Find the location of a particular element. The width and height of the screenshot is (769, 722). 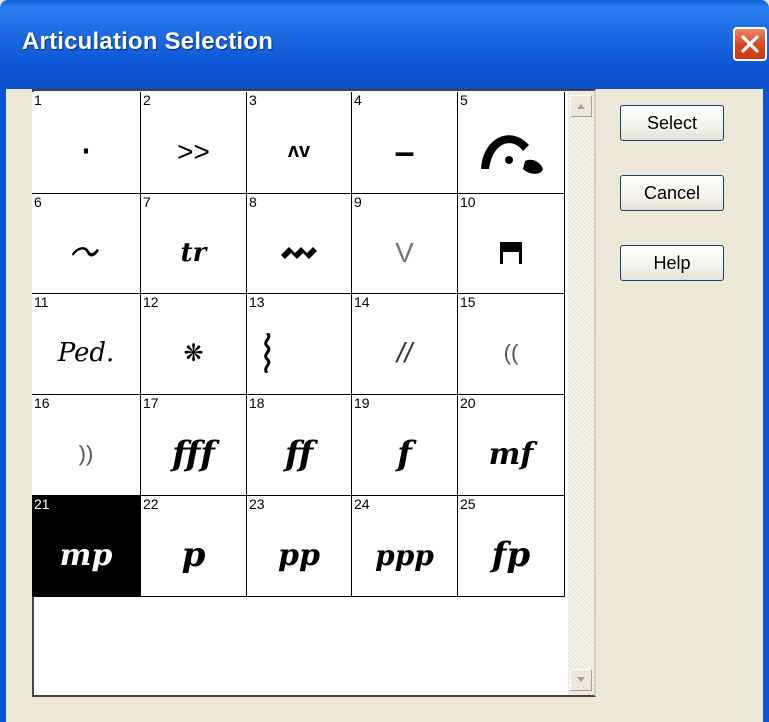

scroll-up-button is located at coordinates (581, 106).